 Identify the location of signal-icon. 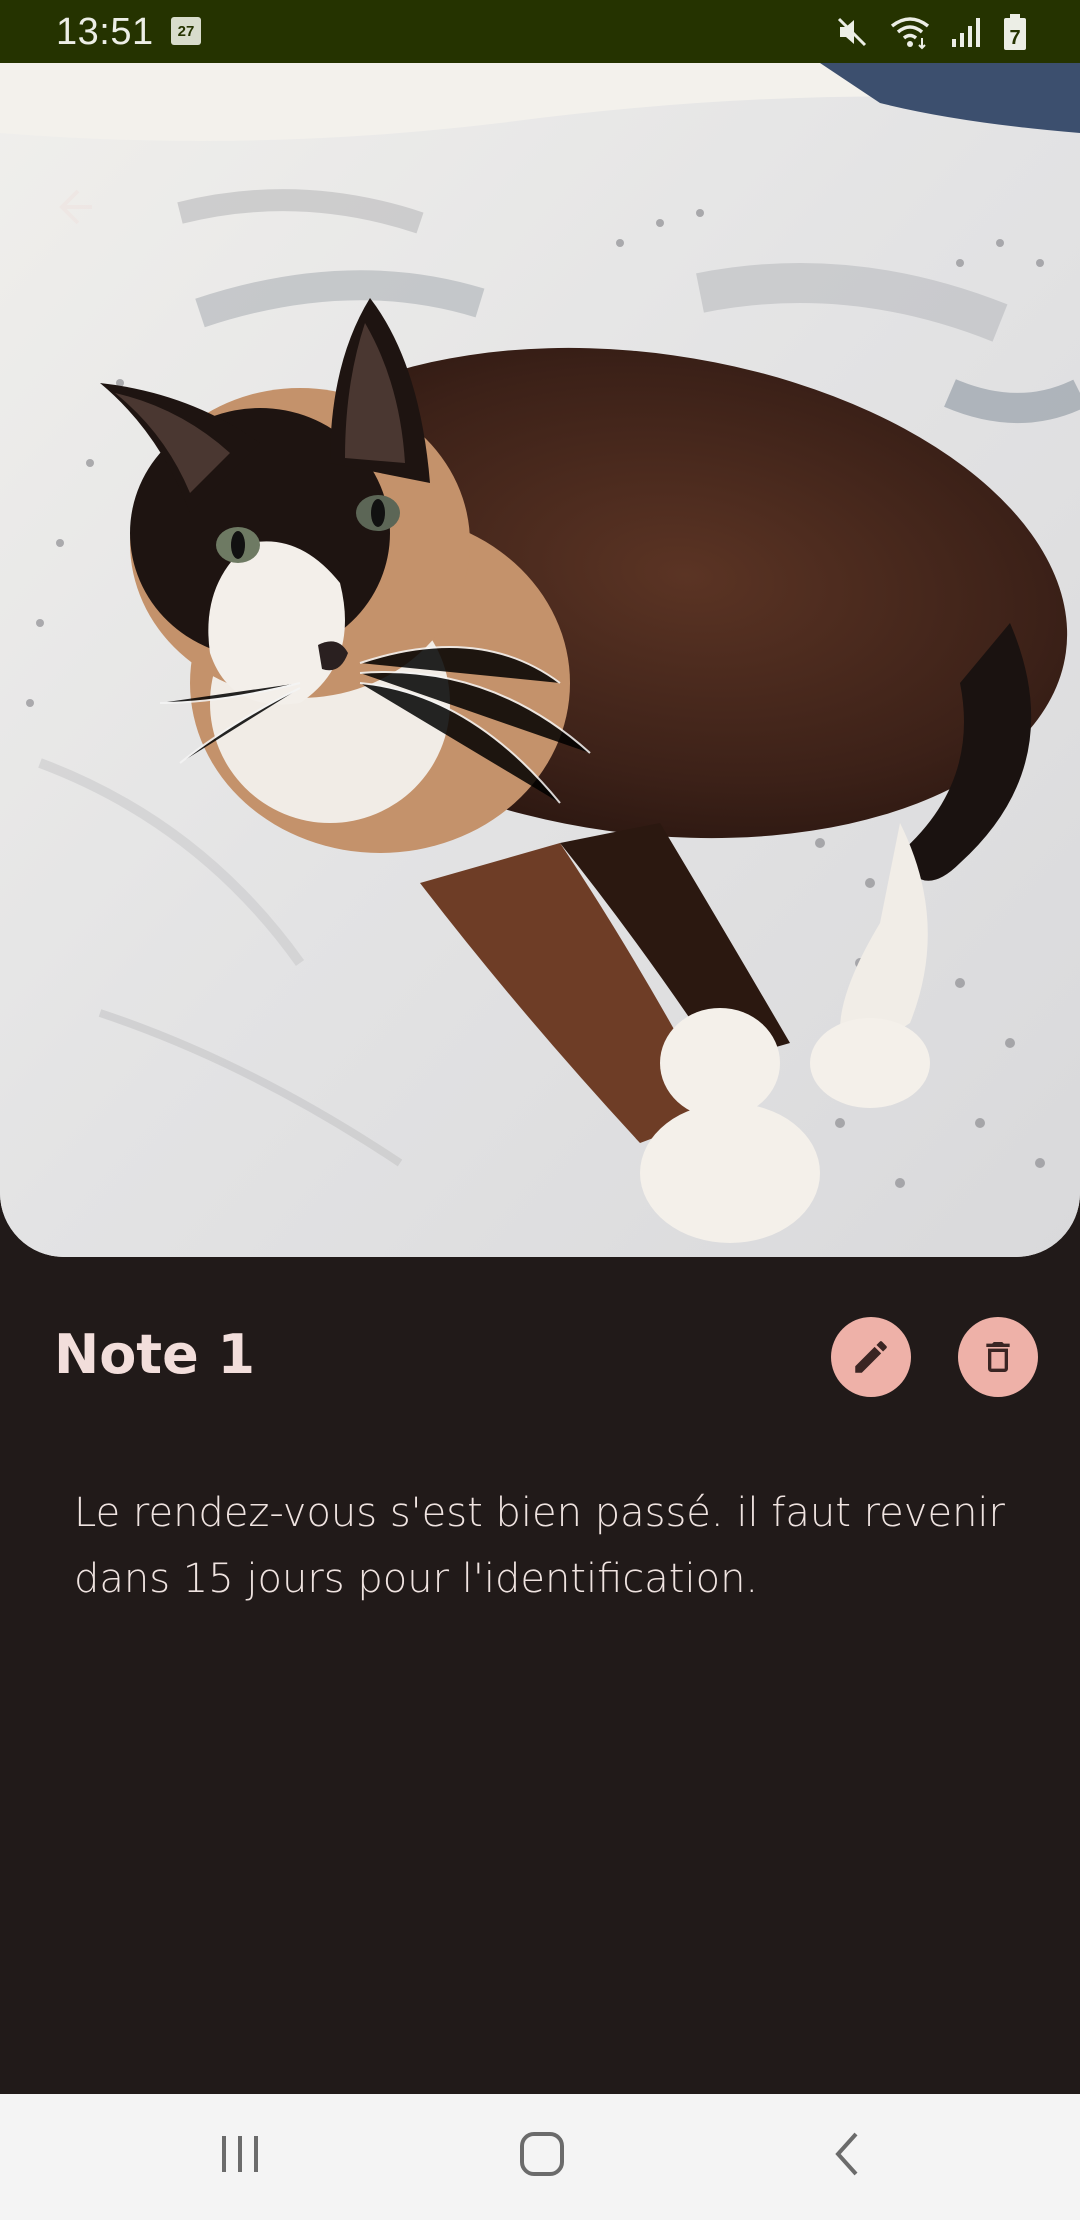
(966, 32).